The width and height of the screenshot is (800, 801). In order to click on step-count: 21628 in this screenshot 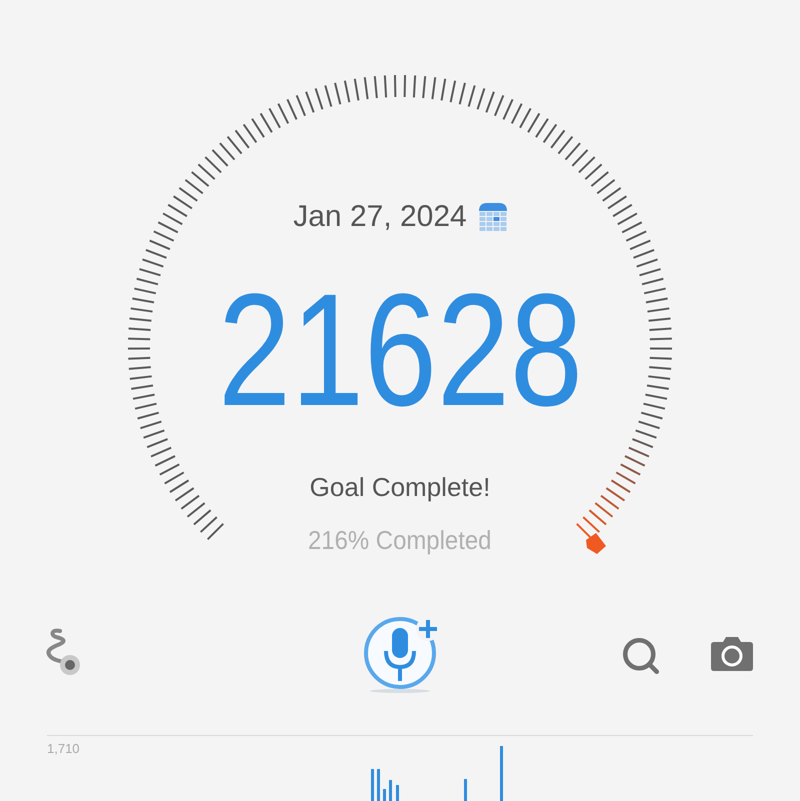, I will do `click(400, 350)`.